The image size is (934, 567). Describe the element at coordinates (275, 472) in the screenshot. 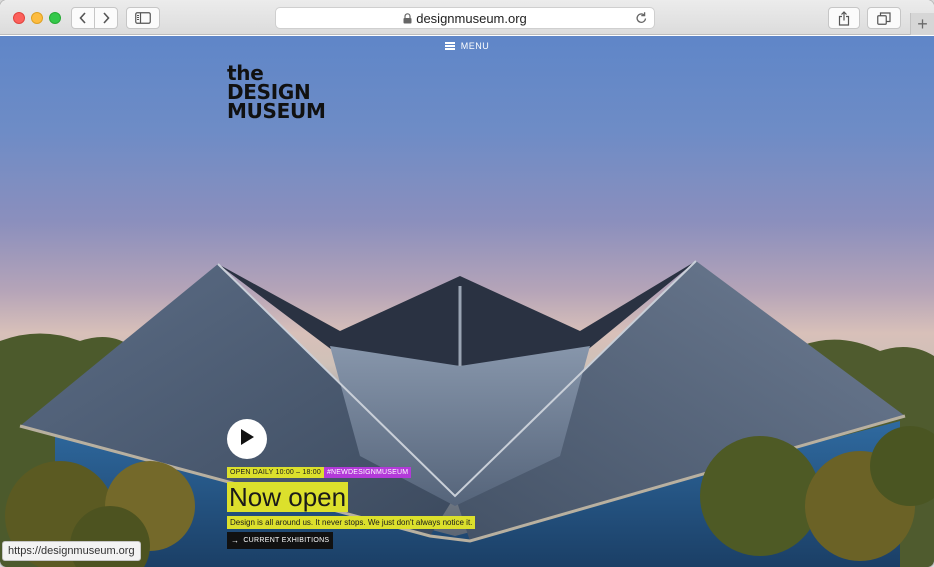

I see `opening-hours-tag: OPEN DAILY 10:00 – 18:00` at that location.